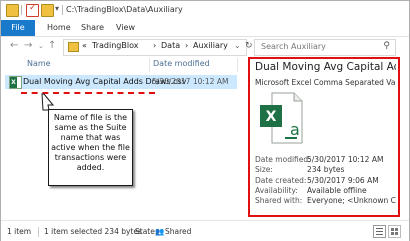 Image resolution: width=410 pixels, height=241 pixels. Describe the element at coordinates (125, 28) in the screenshot. I see `tab-view: View` at that location.